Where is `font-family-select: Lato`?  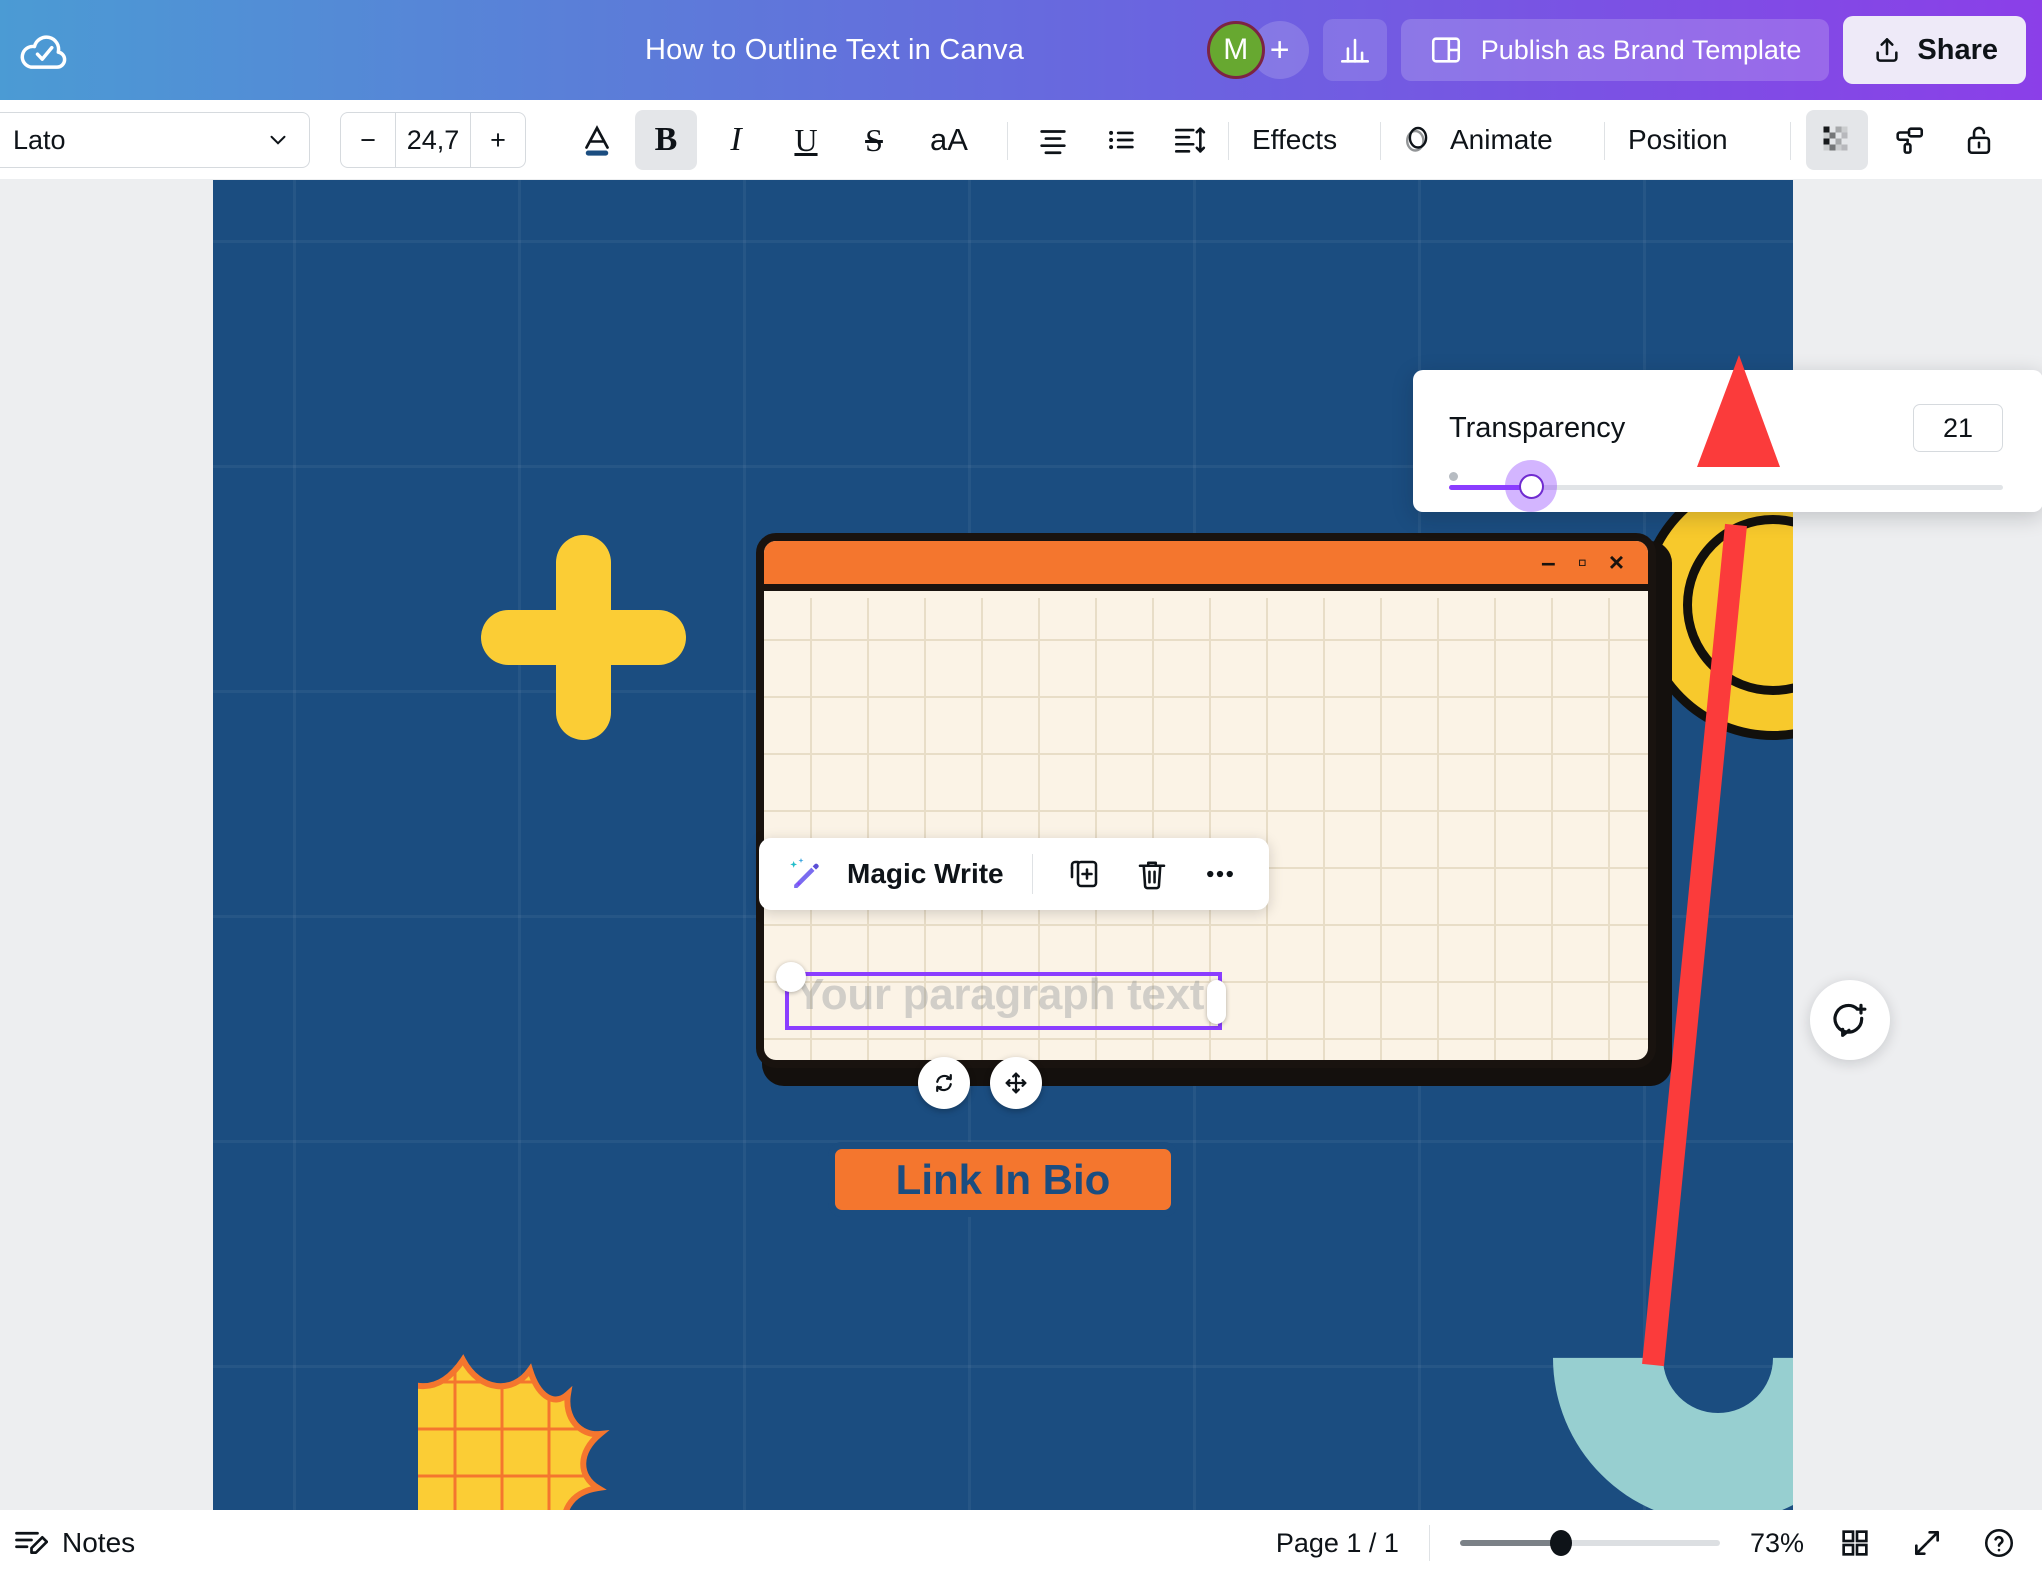 font-family-select: Lato is located at coordinates (155, 140).